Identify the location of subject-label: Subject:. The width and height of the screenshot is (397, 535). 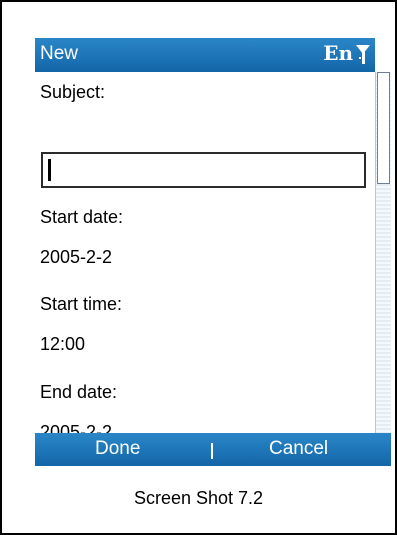
(73, 92).